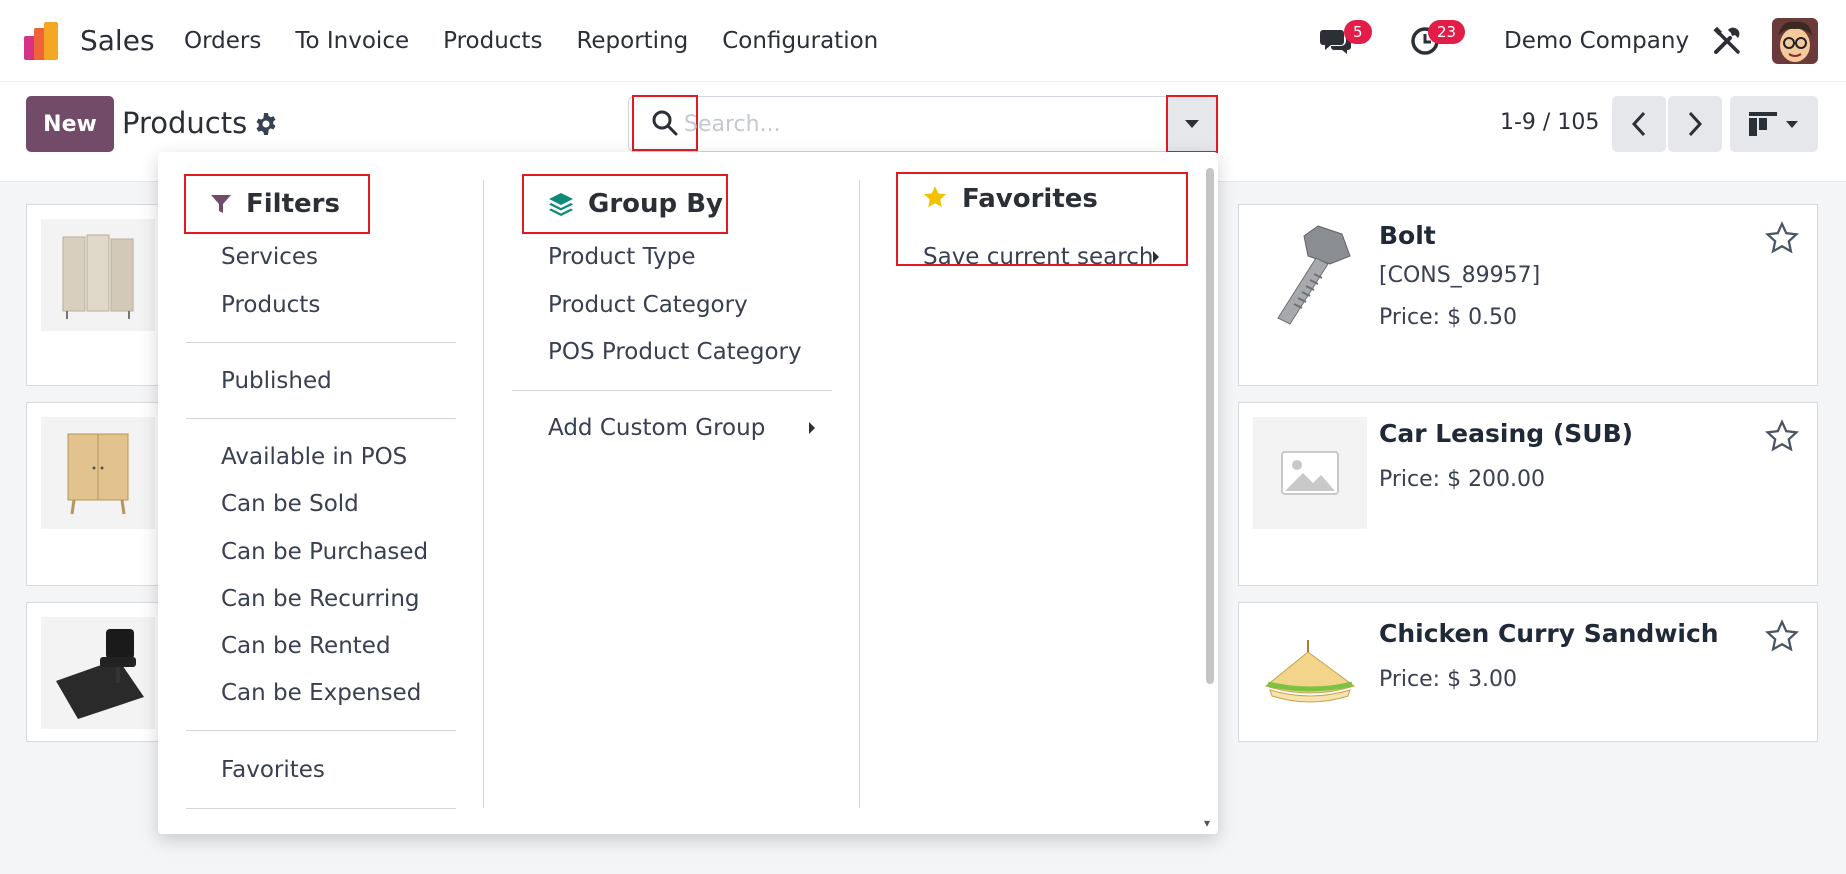 The height and width of the screenshot is (874, 1846). I want to click on bolt-image, so click(1314, 275).